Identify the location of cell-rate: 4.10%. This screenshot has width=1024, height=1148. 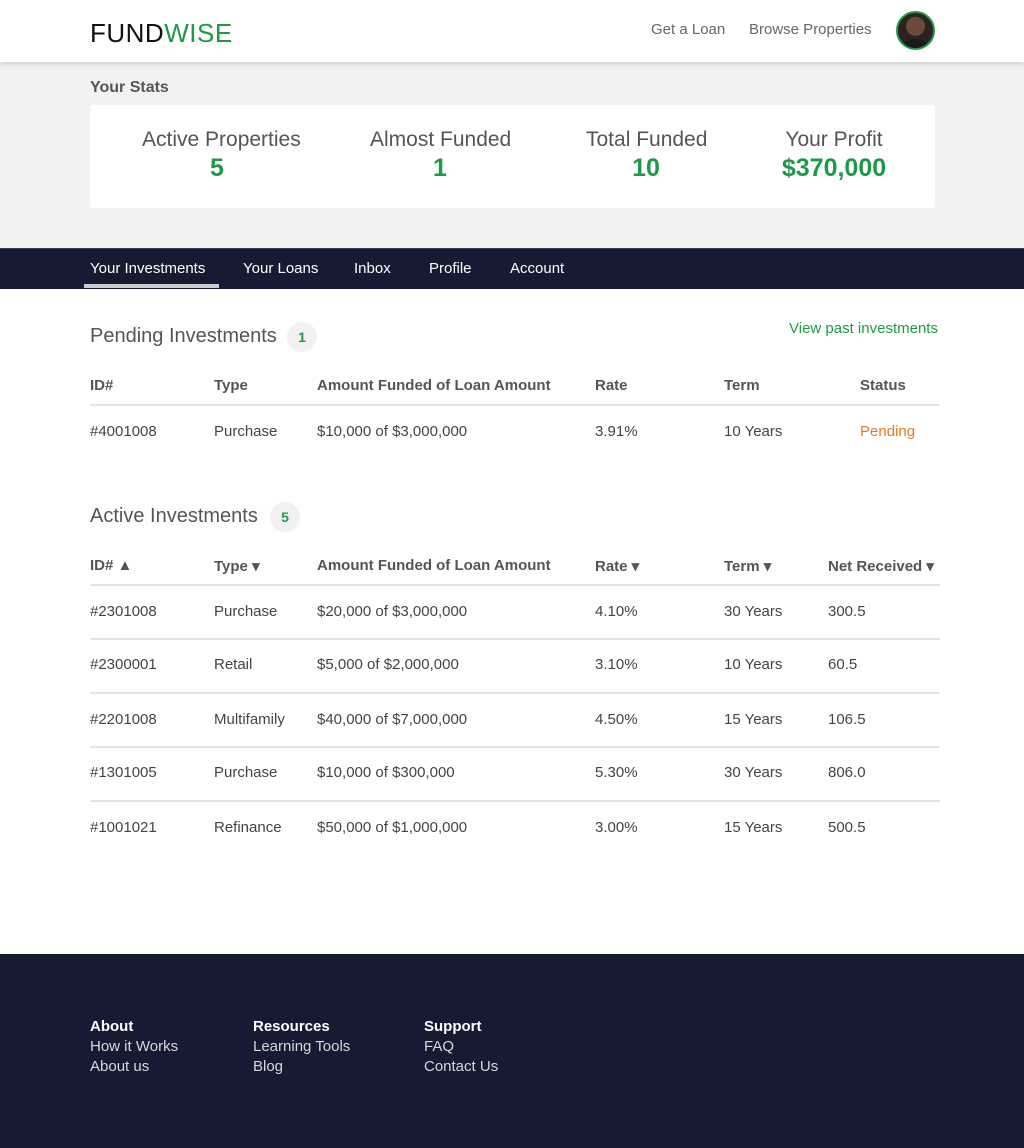
(616, 611).